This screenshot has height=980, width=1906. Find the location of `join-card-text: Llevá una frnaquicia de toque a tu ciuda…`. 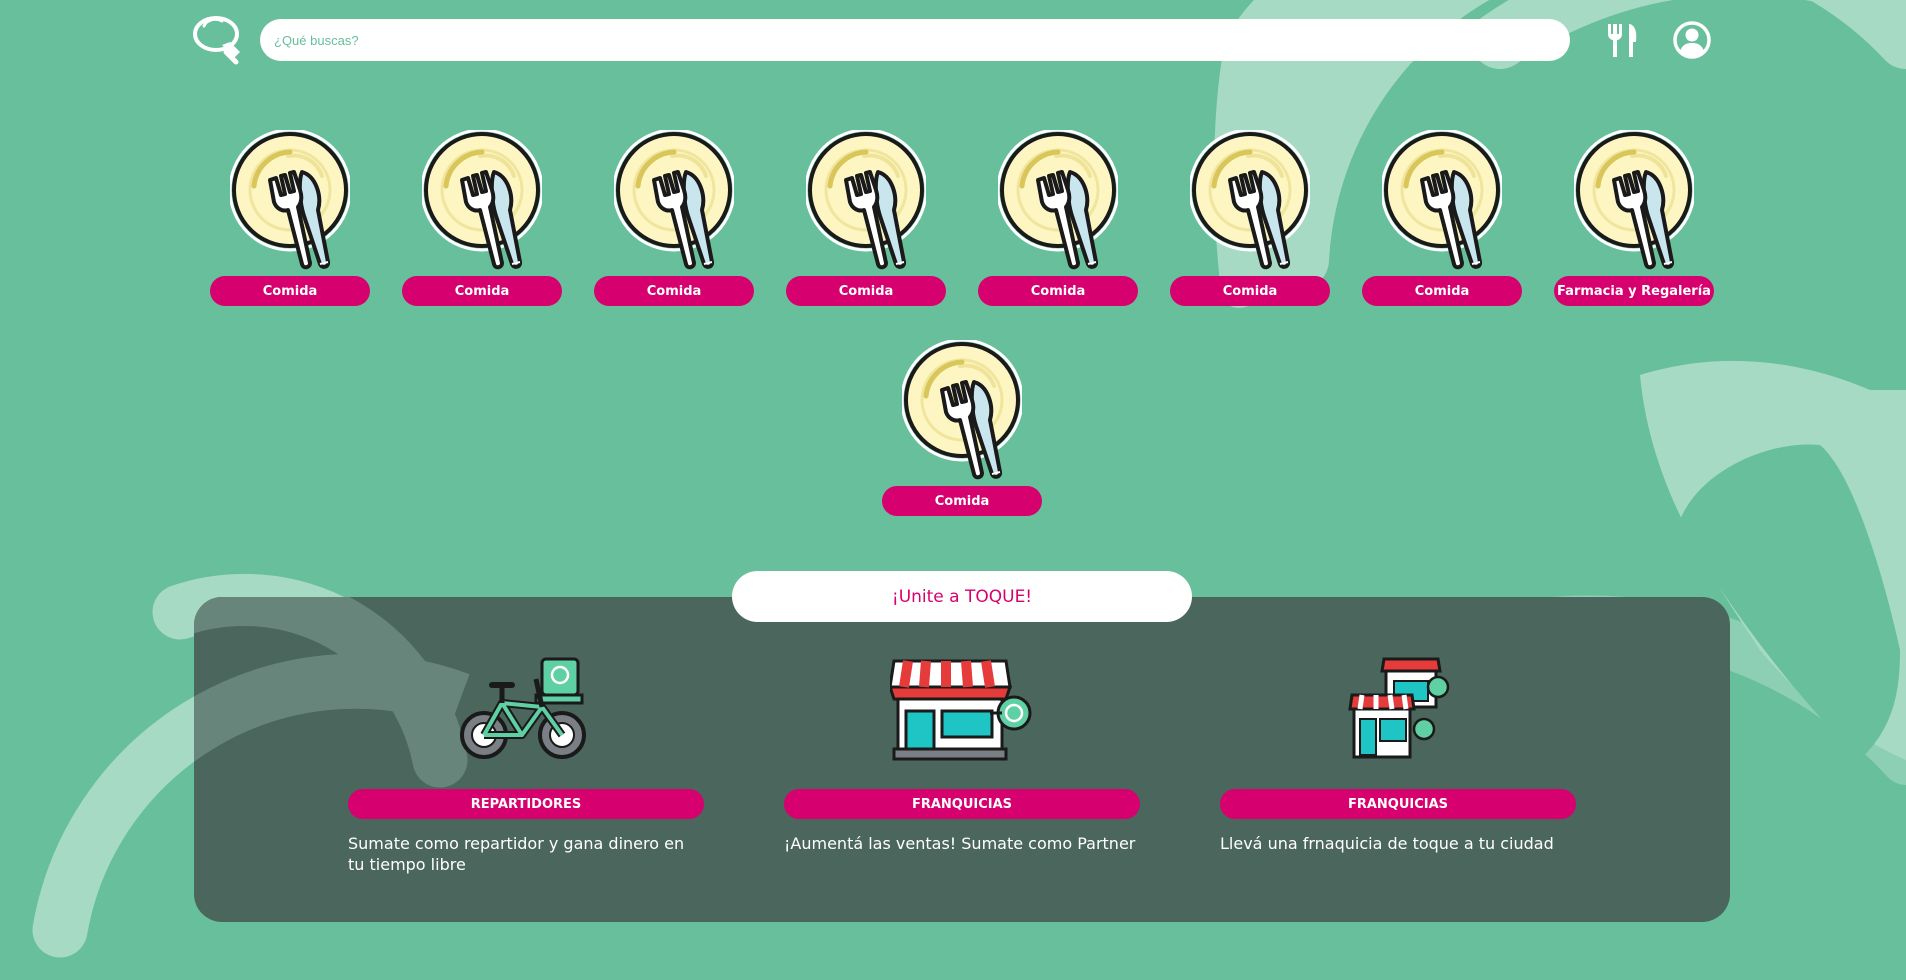

join-card-text: Llevá una frnaquicia de toque a tu ciuda… is located at coordinates (1387, 843).